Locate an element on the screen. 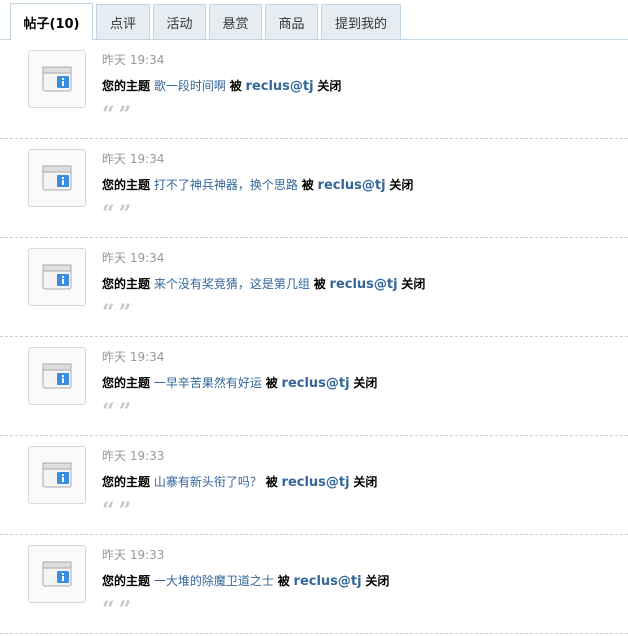  notice-message: 您的主题 一大堆的除魔卫道之士 被 reclus@tj 关闭 is located at coordinates (245, 580).